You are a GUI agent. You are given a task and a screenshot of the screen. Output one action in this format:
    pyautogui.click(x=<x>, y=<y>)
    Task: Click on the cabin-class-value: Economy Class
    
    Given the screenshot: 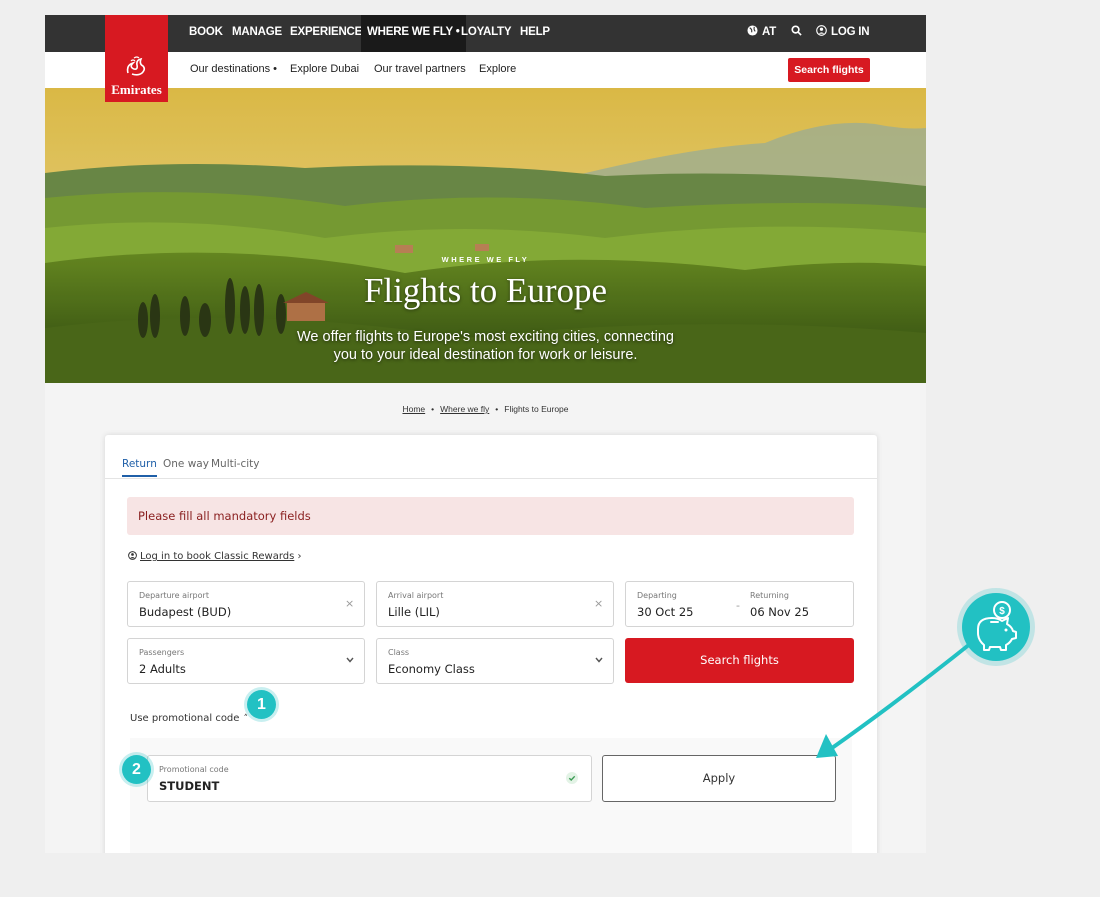 What is the action you would take?
    pyautogui.click(x=431, y=669)
    